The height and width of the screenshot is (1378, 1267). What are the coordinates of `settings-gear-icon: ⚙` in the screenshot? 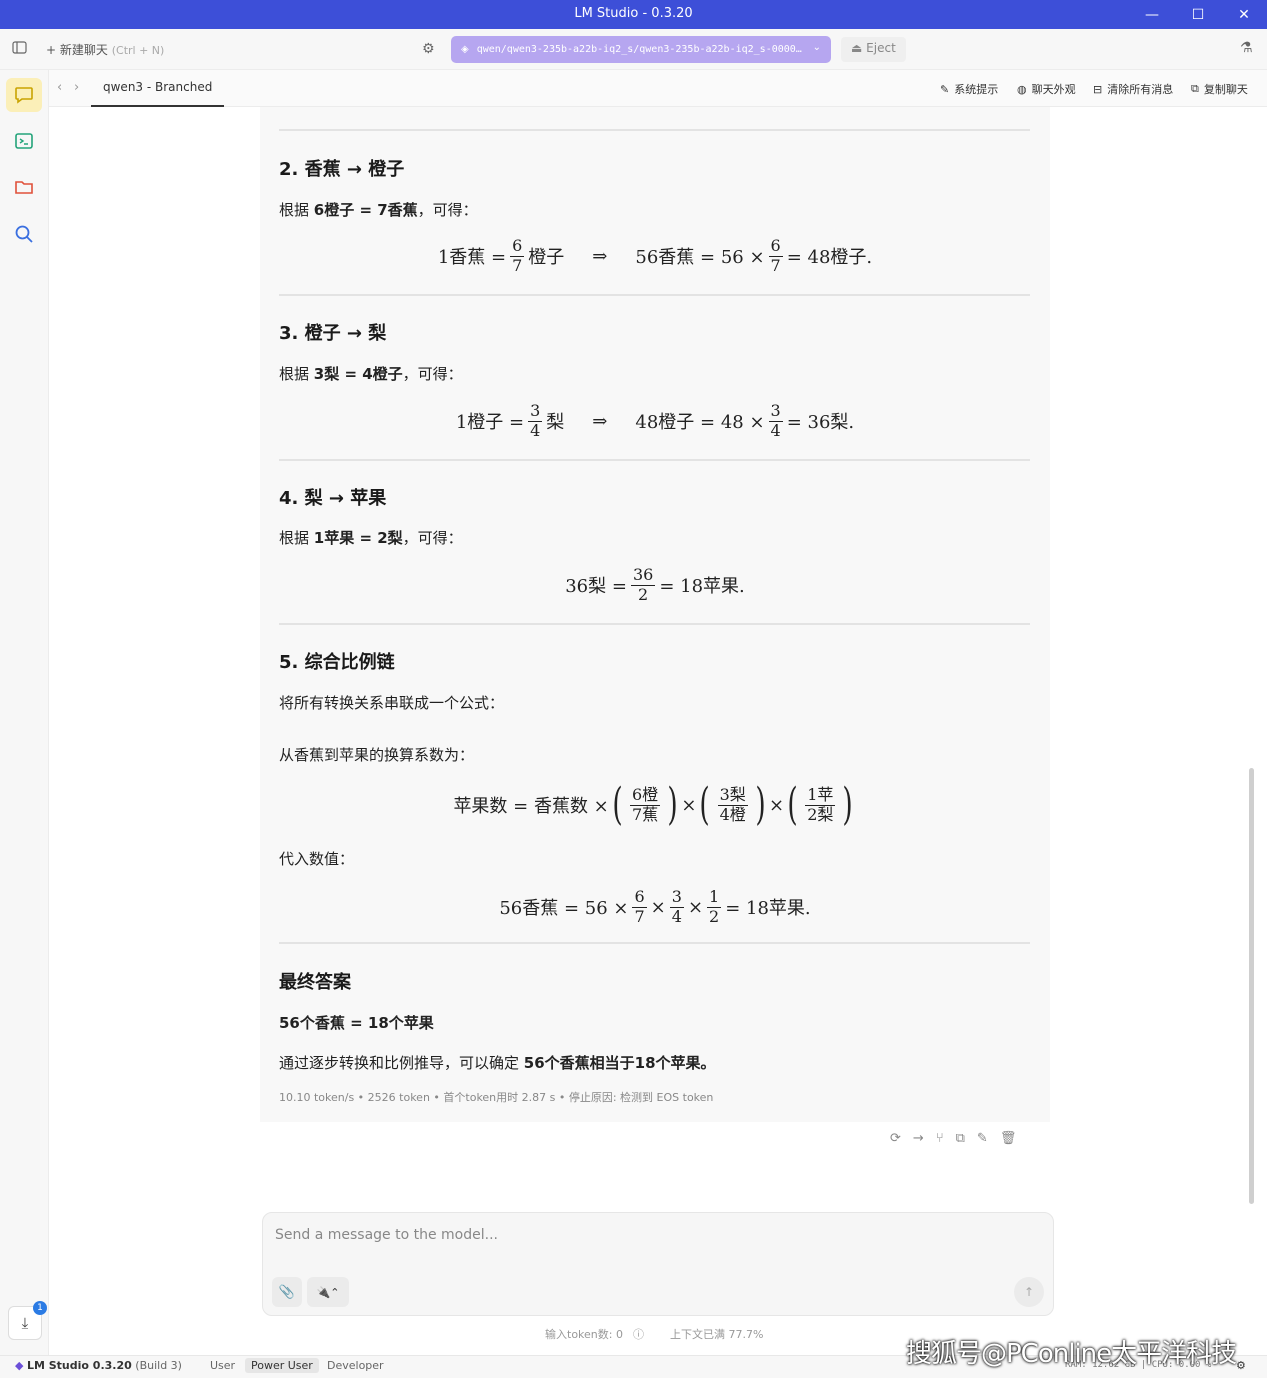 It's located at (1241, 1365).